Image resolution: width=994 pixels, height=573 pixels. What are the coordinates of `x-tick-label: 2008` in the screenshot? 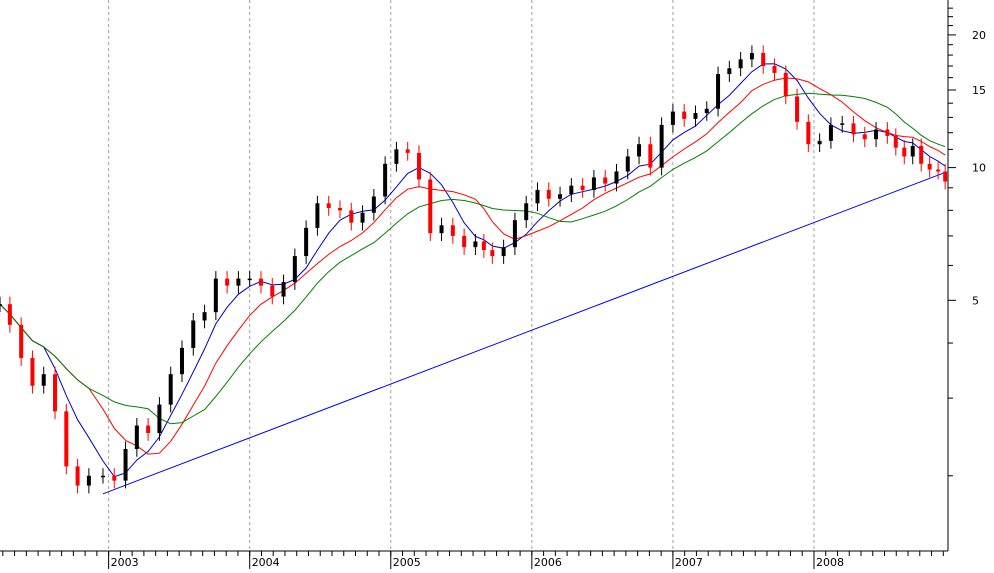 It's located at (830, 562).